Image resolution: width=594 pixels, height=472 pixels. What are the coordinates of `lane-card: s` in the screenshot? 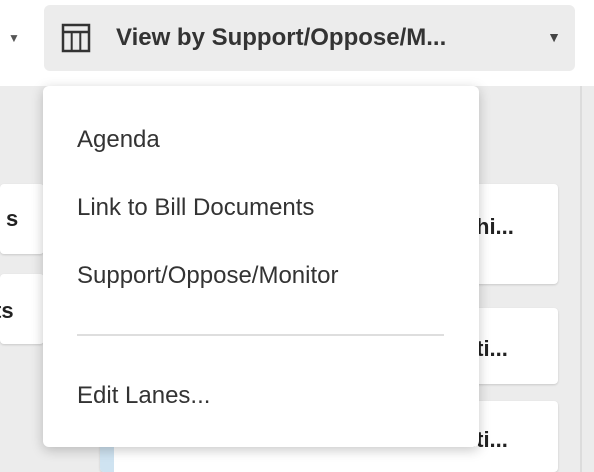 It's located at (22, 219).